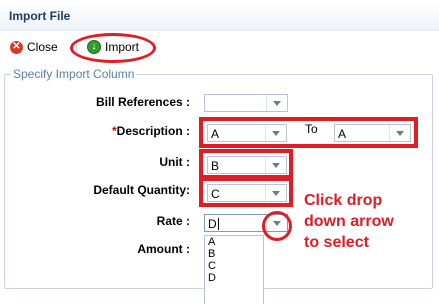 This screenshot has height=304, width=439. Describe the element at coordinates (234, 242) in the screenshot. I see `dropdown-option: A` at that location.